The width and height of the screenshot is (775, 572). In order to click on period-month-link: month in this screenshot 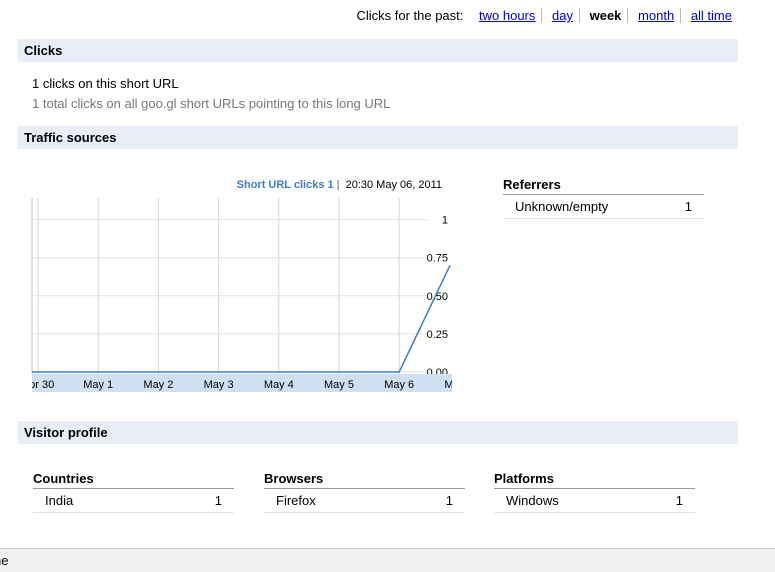, I will do `click(657, 15)`.